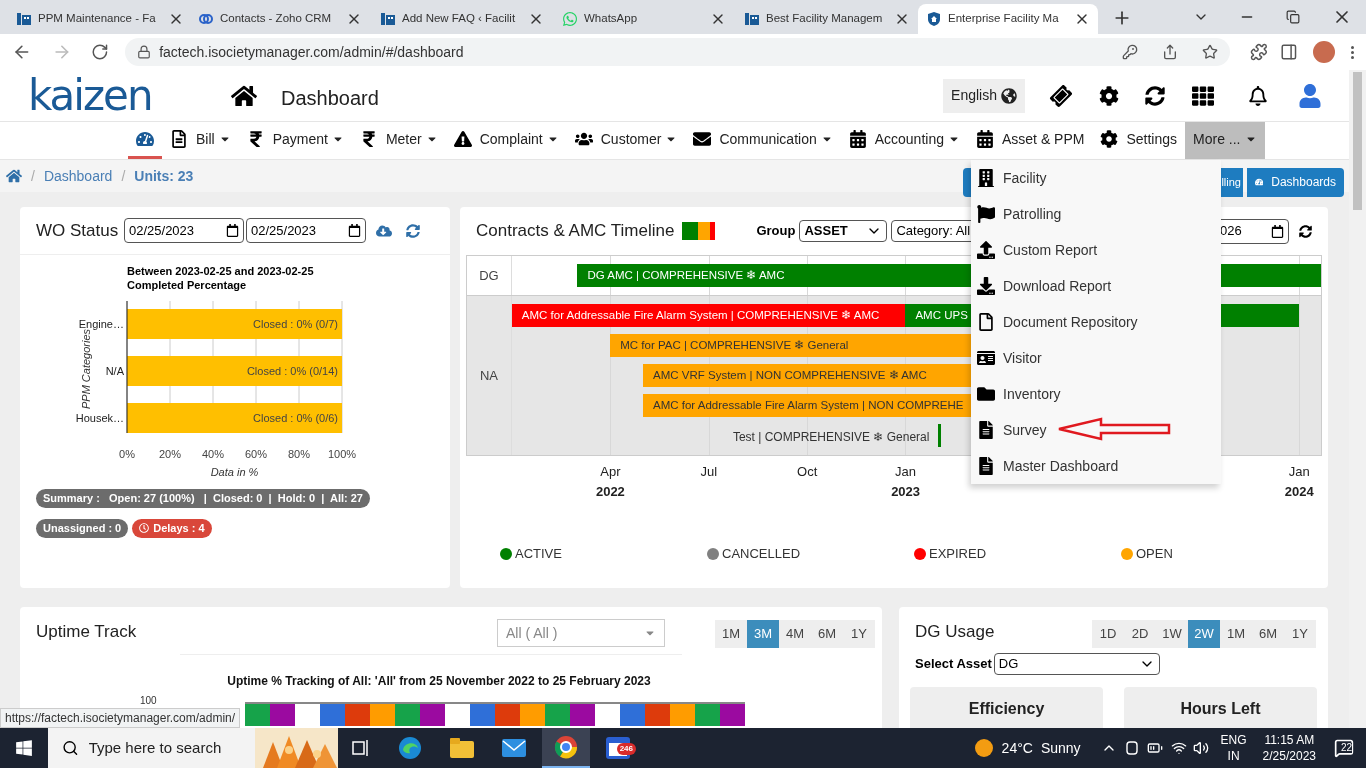 This screenshot has width=1366, height=768. What do you see at coordinates (342, 454) in the screenshot?
I see `axis-tick-label: 100%` at bounding box center [342, 454].